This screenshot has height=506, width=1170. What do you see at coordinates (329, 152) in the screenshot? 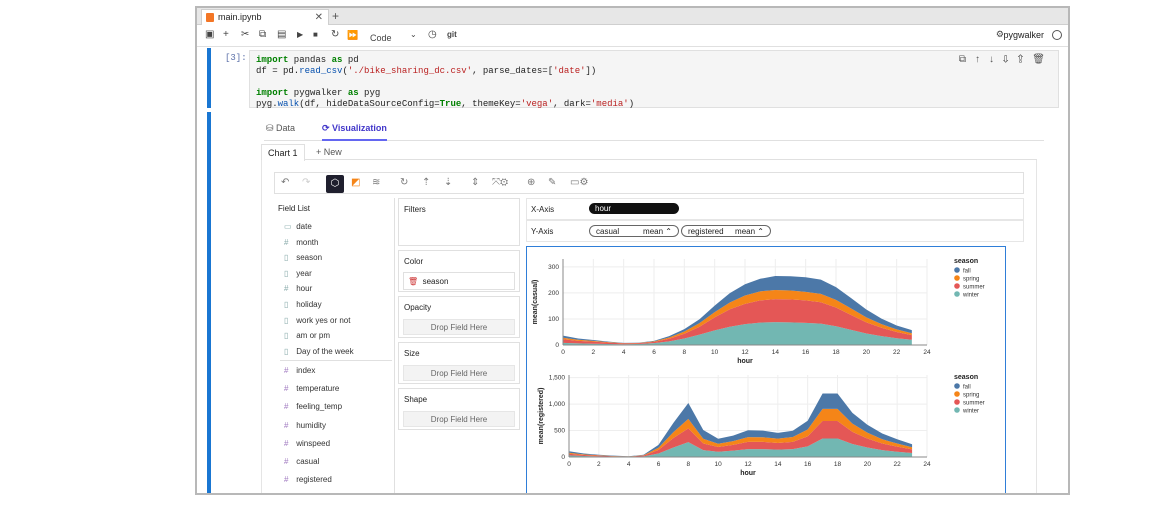
I see `new-chart-button: + New` at bounding box center [329, 152].